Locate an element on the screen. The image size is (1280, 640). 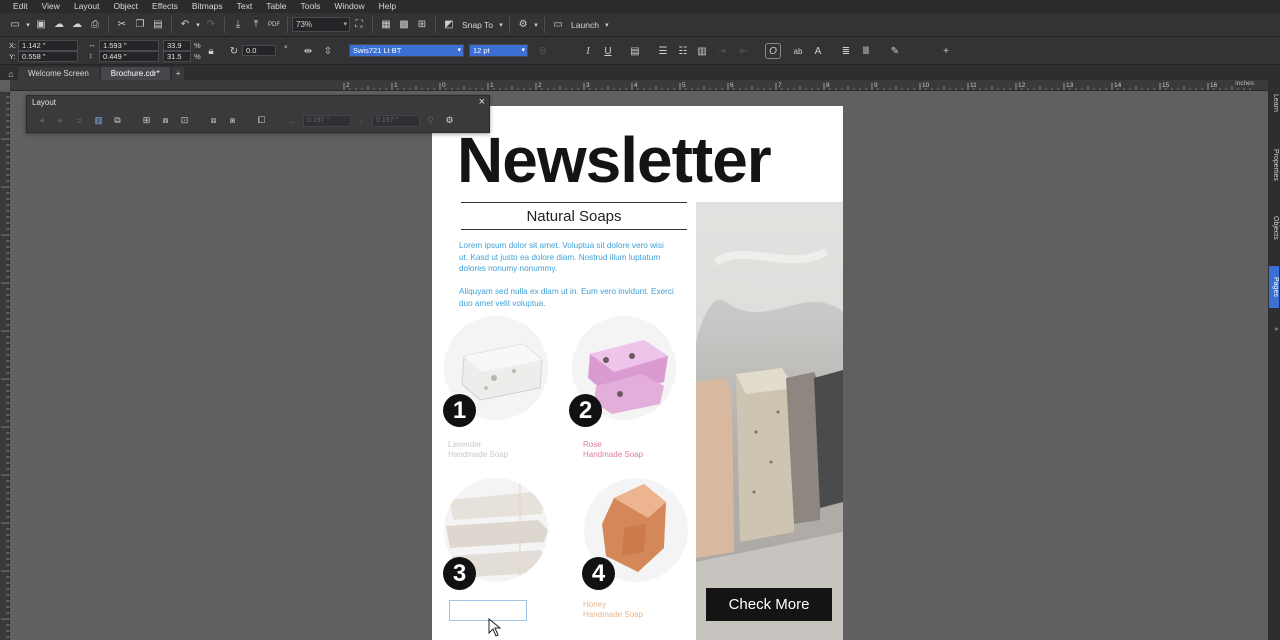
gear-icon: ⚙ is located at coordinates (523, 25).